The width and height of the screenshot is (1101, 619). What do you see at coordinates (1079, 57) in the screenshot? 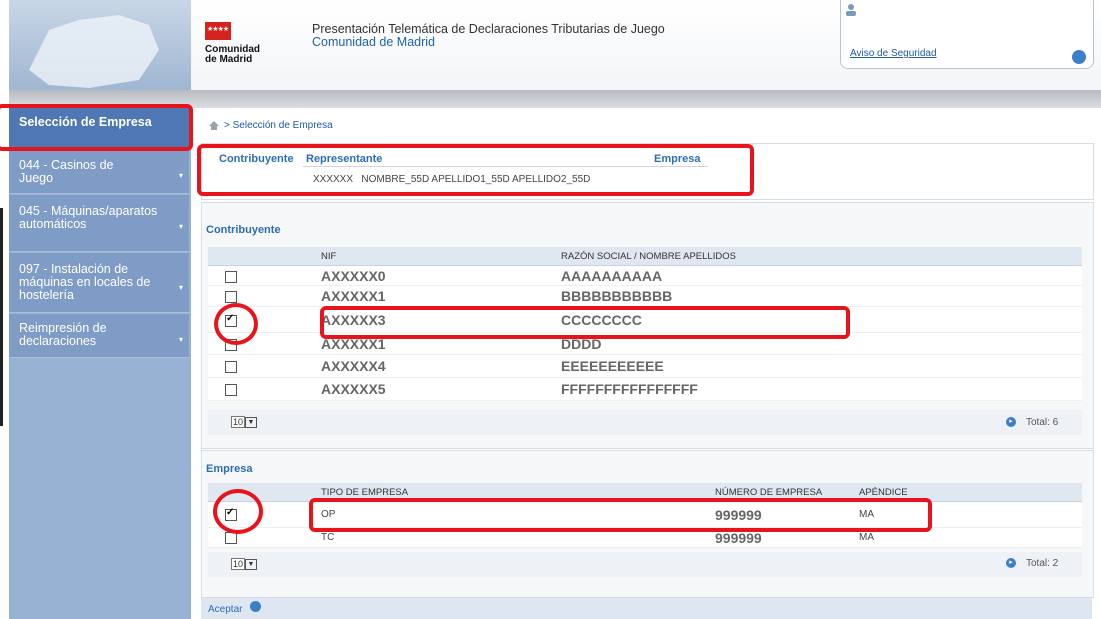
I see `logout-button` at bounding box center [1079, 57].